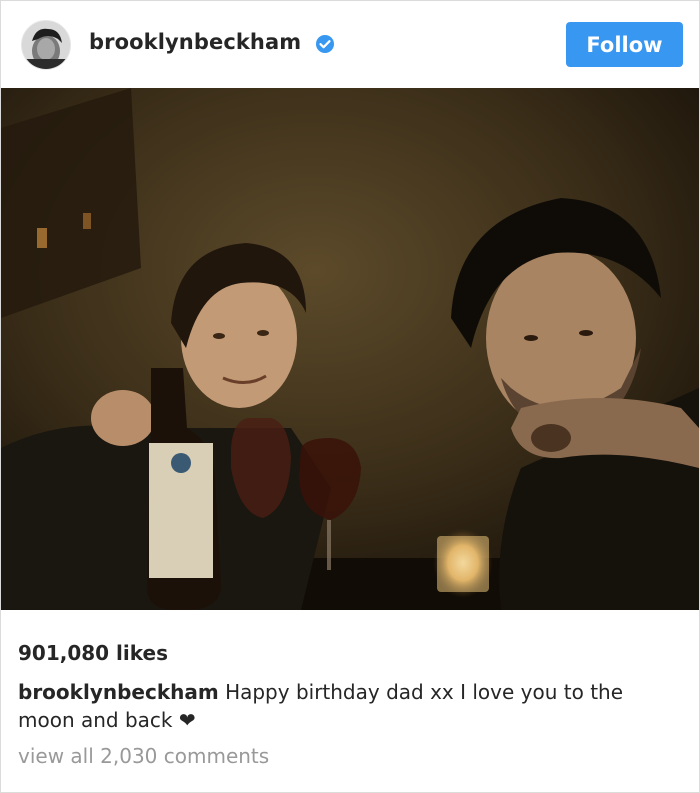 This screenshot has width=700, height=793. I want to click on likes-count: 901,080 likes, so click(93, 653).